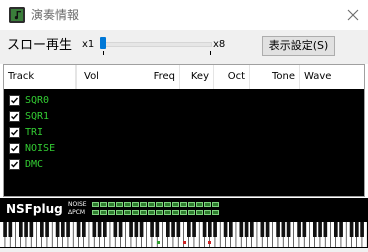 The image size is (368, 252). I want to click on track-label: NOISE, so click(40, 148).